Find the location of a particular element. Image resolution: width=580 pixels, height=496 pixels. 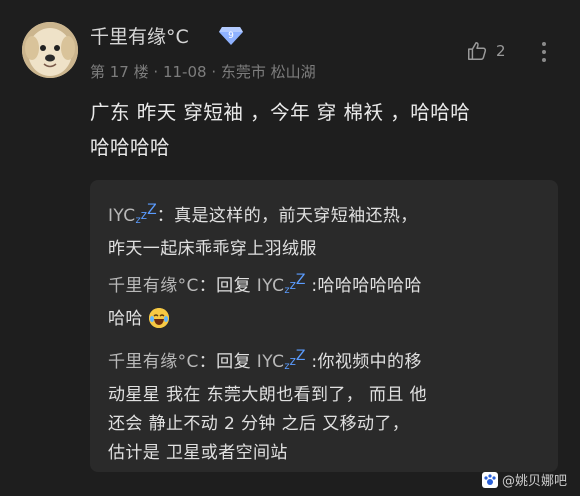

vertical-dots-icon is located at coordinates (544, 52).